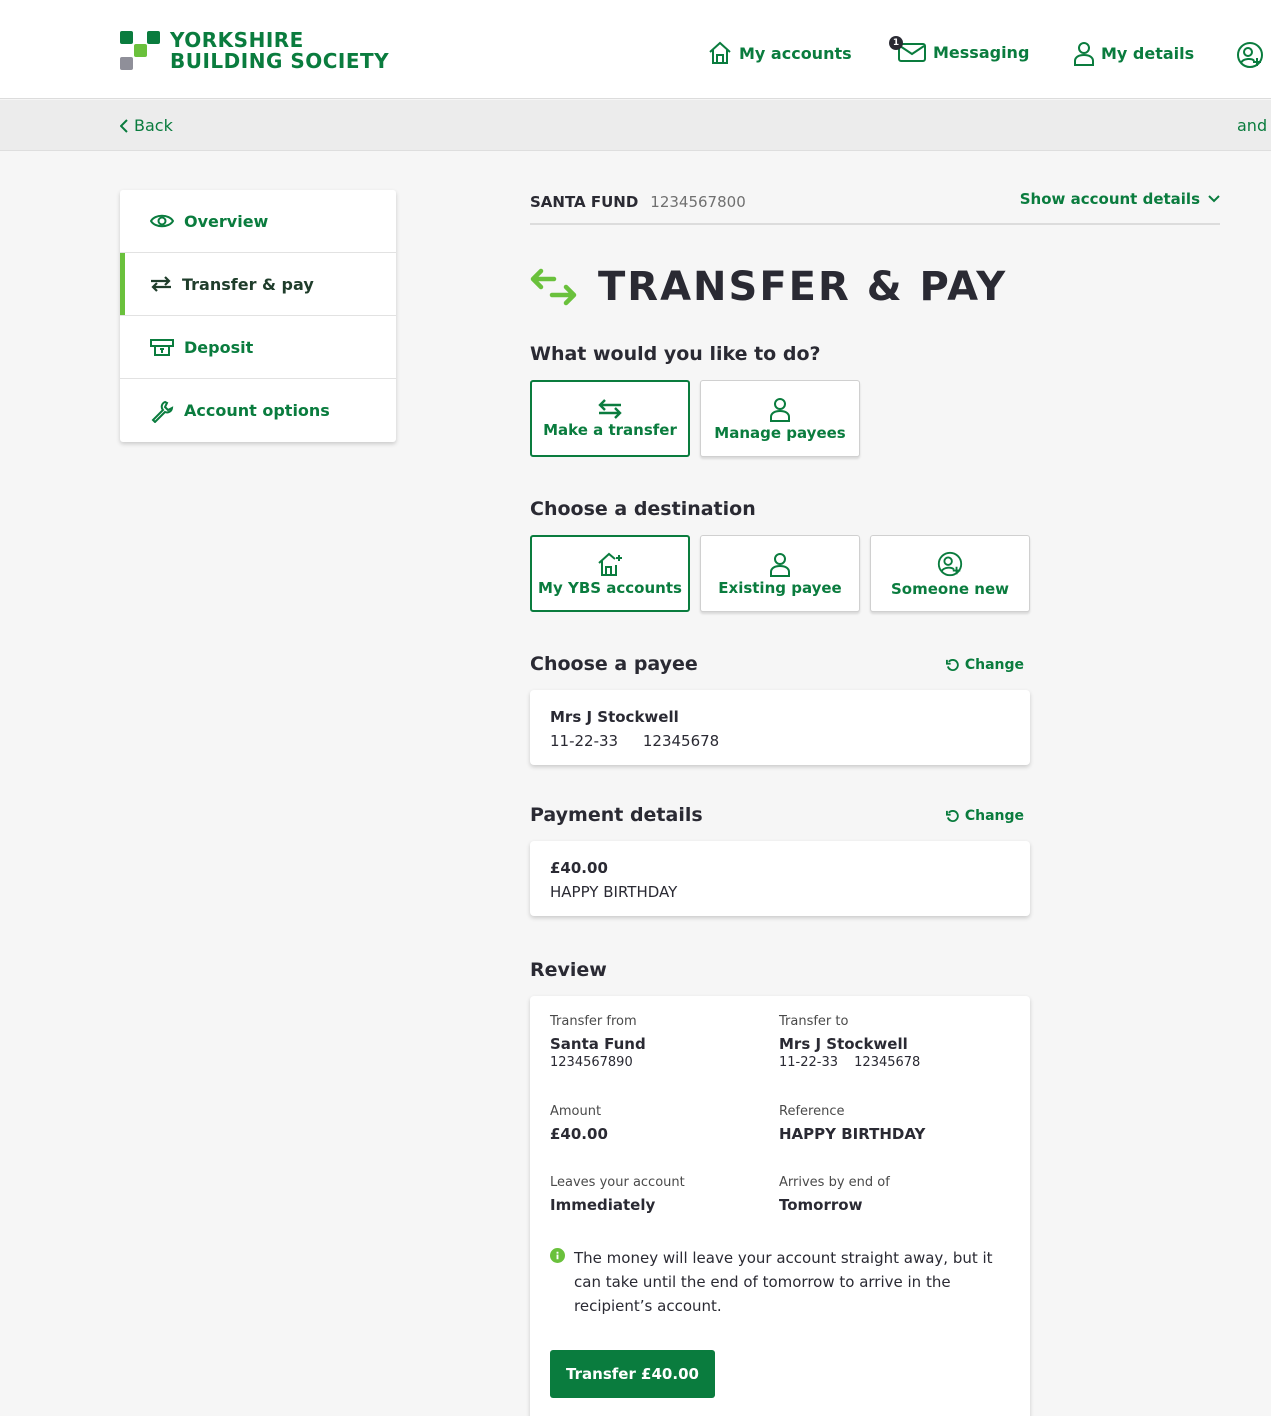 The height and width of the screenshot is (1416, 1271). I want to click on make-transfer-label: Make a transfer, so click(610, 429).